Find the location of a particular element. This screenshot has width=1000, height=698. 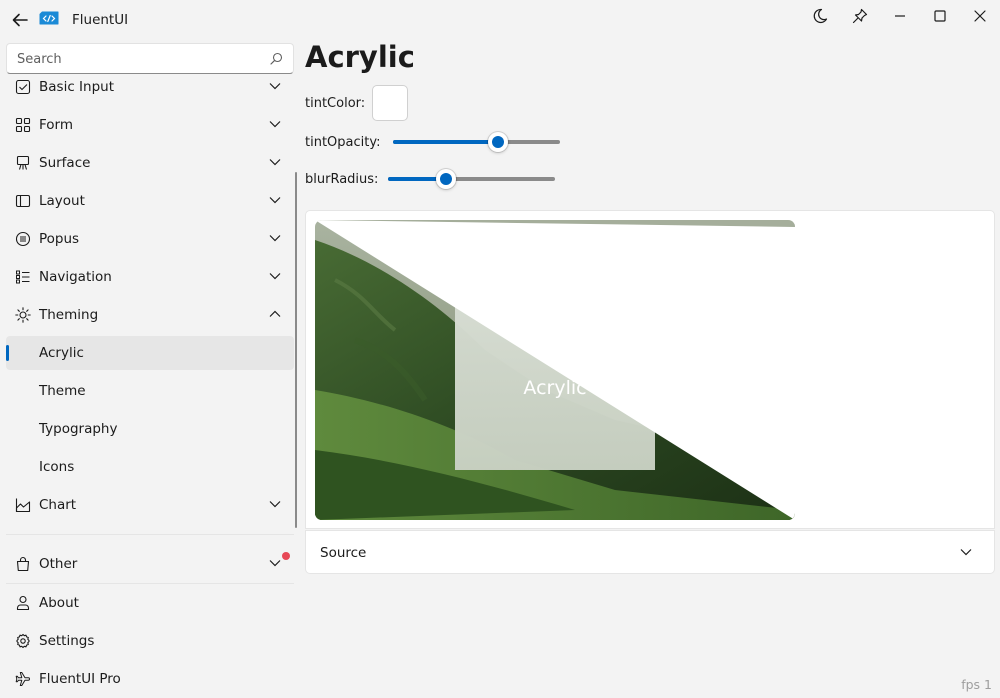

pin-icon is located at coordinates (860, 16).